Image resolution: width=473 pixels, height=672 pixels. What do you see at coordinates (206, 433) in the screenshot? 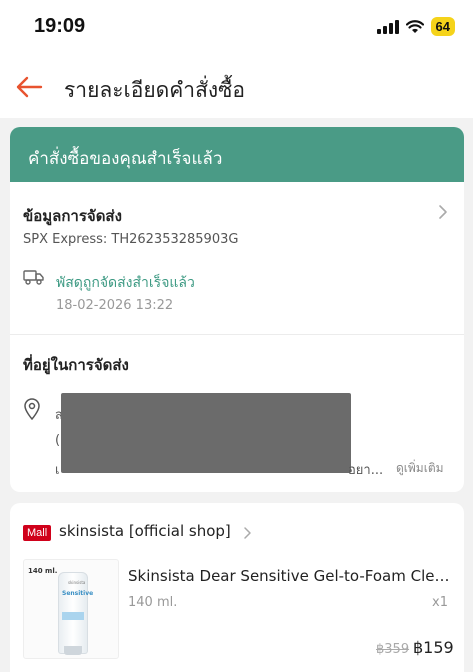
I see `address-redaction` at bounding box center [206, 433].